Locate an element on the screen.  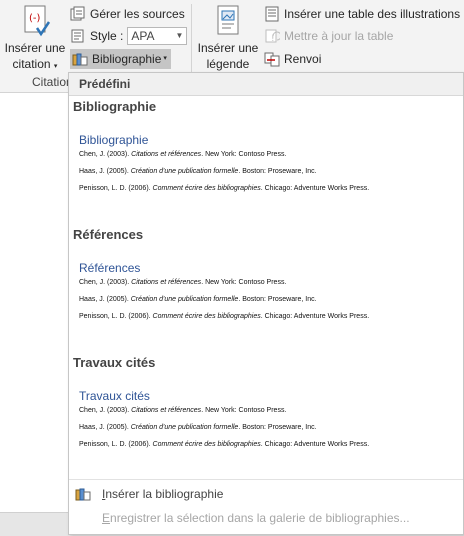
group-label-citations: Citation is located at coordinates (52, 82).